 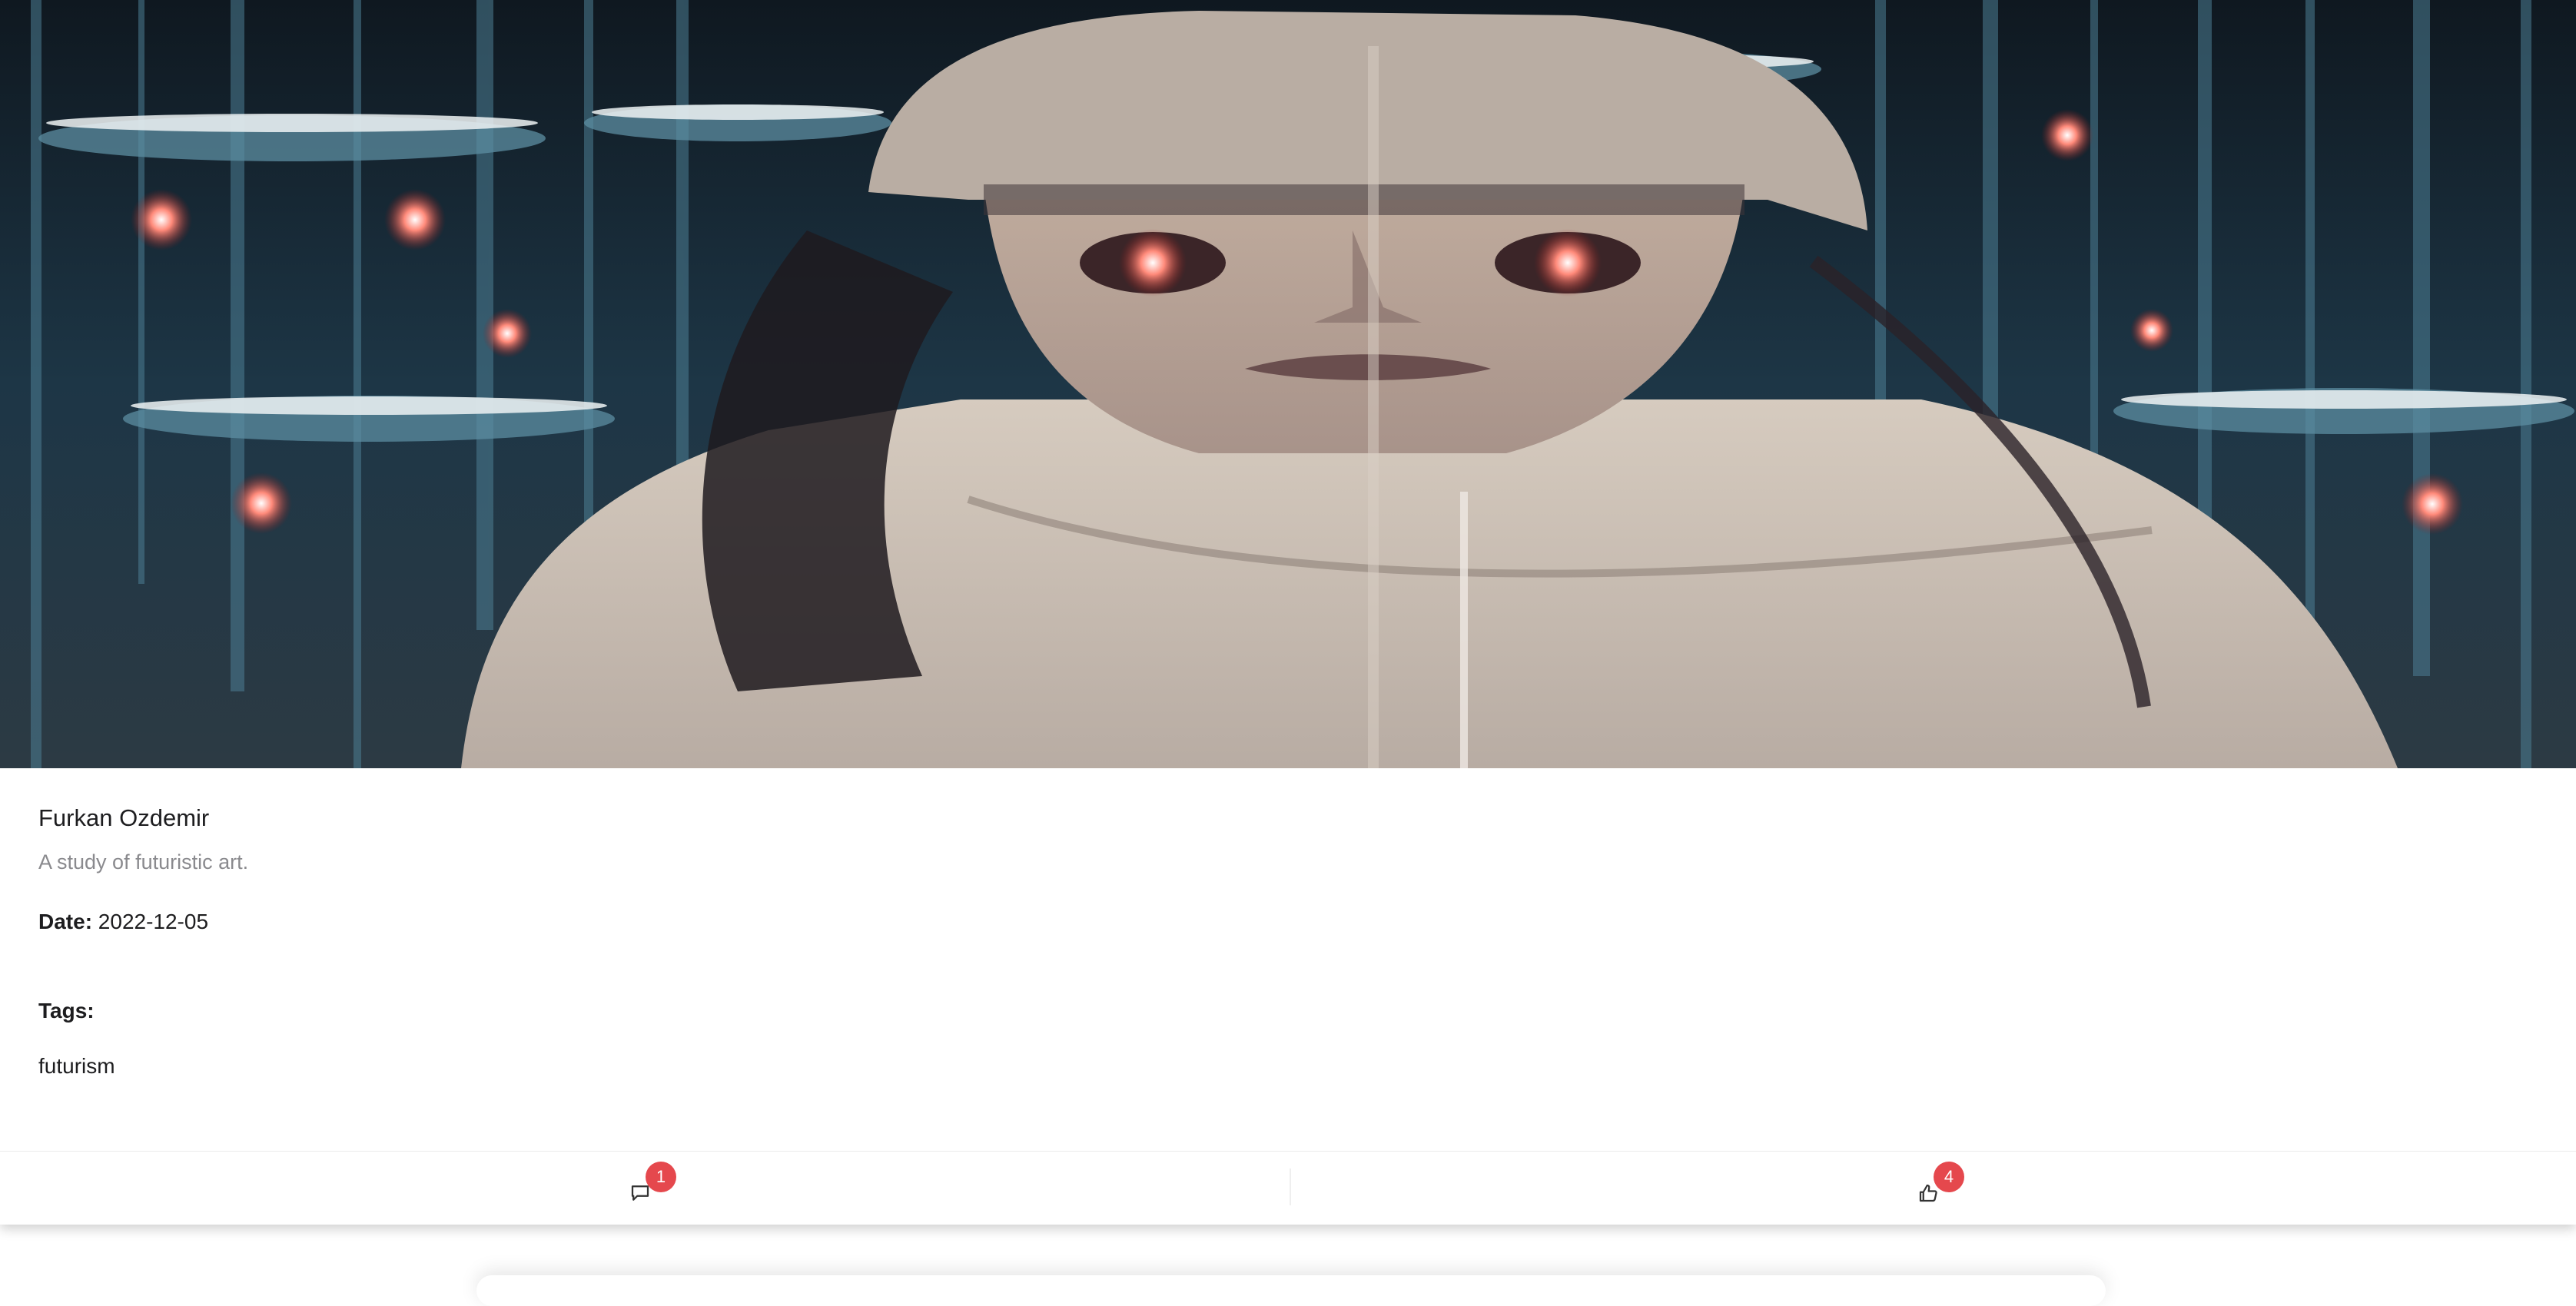 I want to click on author-name: Furkan Ozdemir, so click(x=1288, y=818).